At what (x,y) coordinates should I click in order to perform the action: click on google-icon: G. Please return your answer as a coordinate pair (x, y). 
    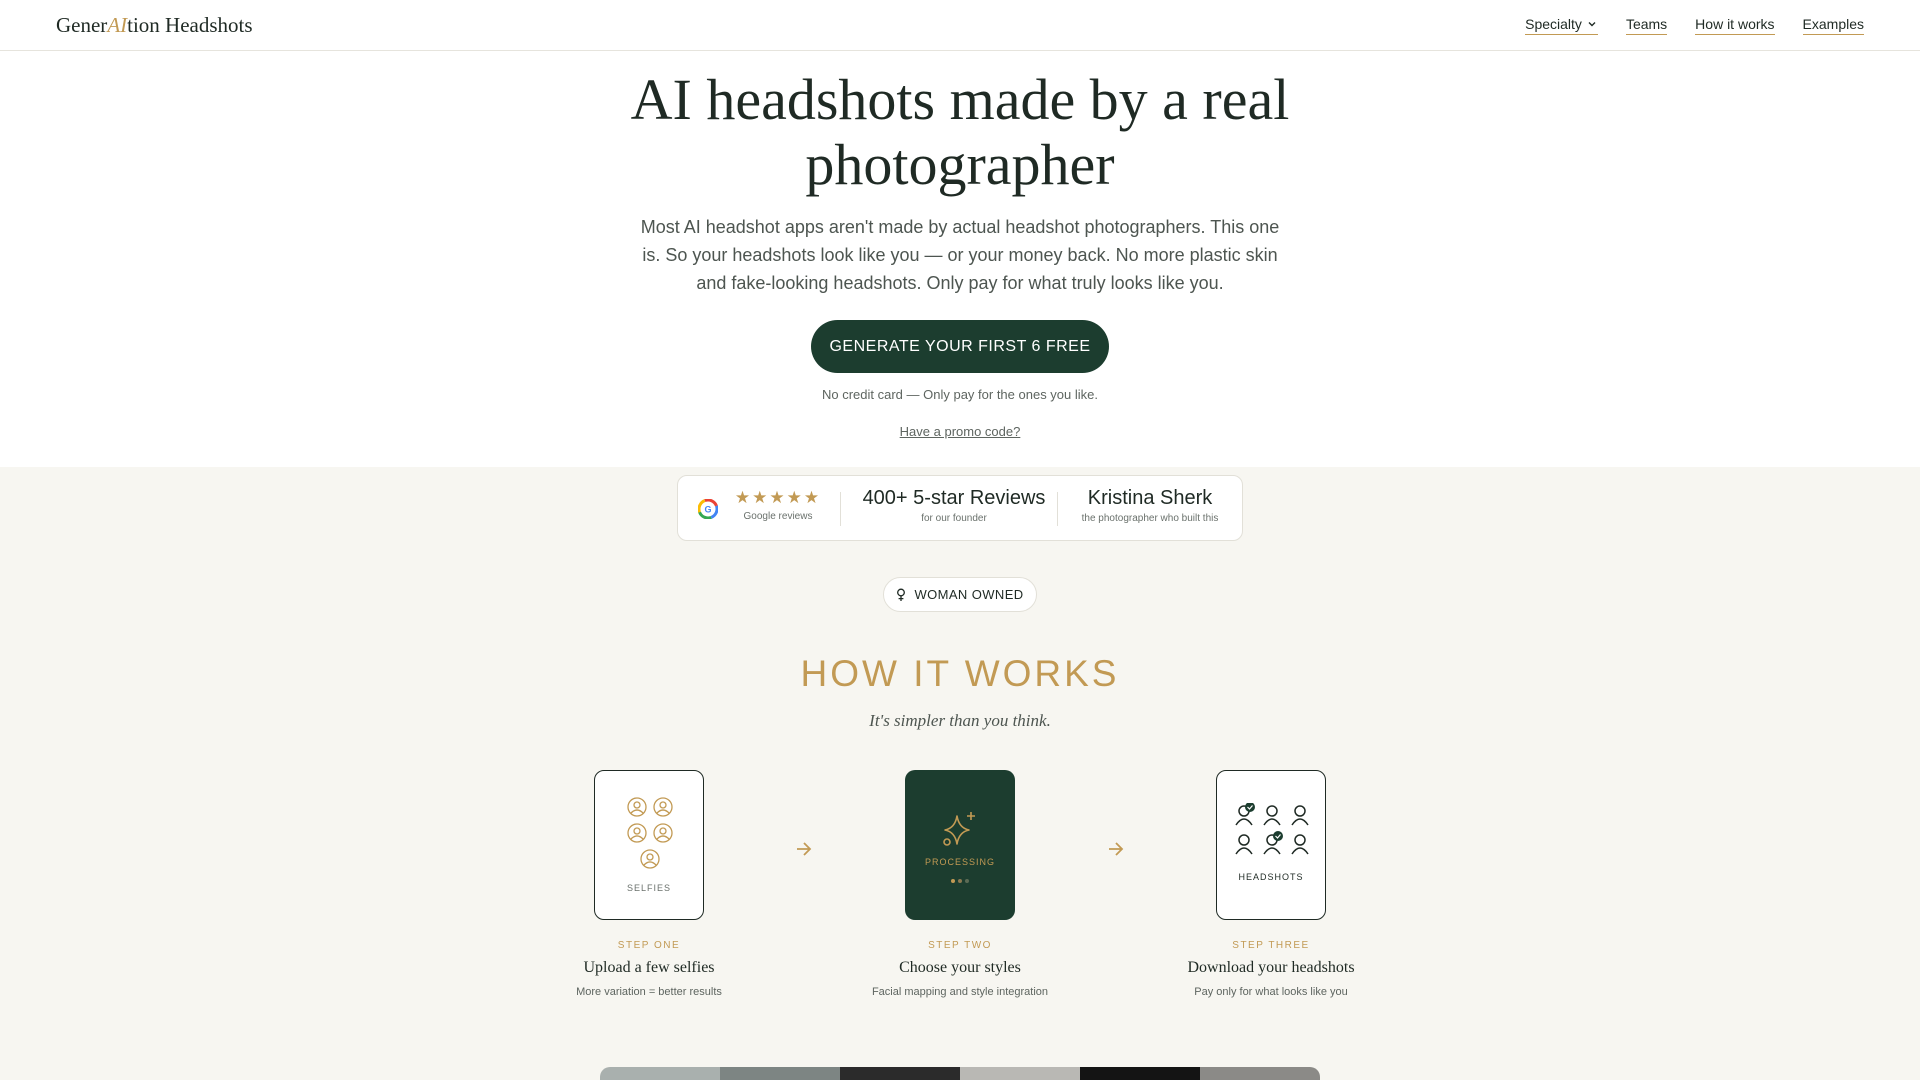
    Looking at the image, I should click on (708, 509).